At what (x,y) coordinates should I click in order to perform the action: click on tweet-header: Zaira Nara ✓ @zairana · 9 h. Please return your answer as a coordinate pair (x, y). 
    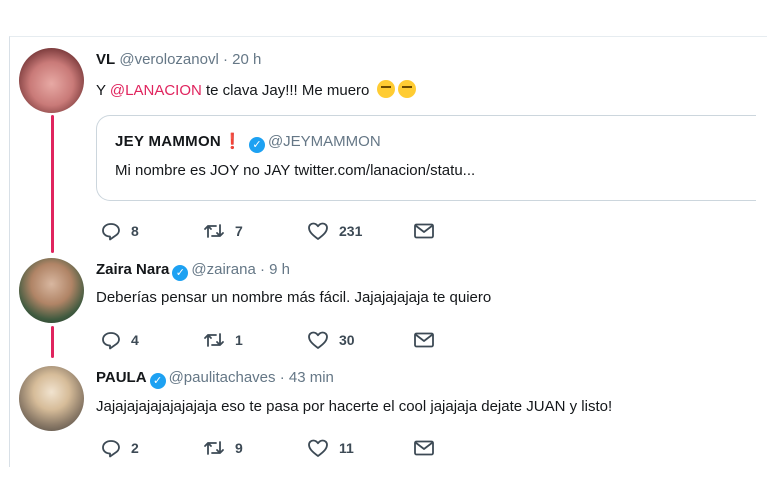
    Looking at the image, I should click on (193, 271).